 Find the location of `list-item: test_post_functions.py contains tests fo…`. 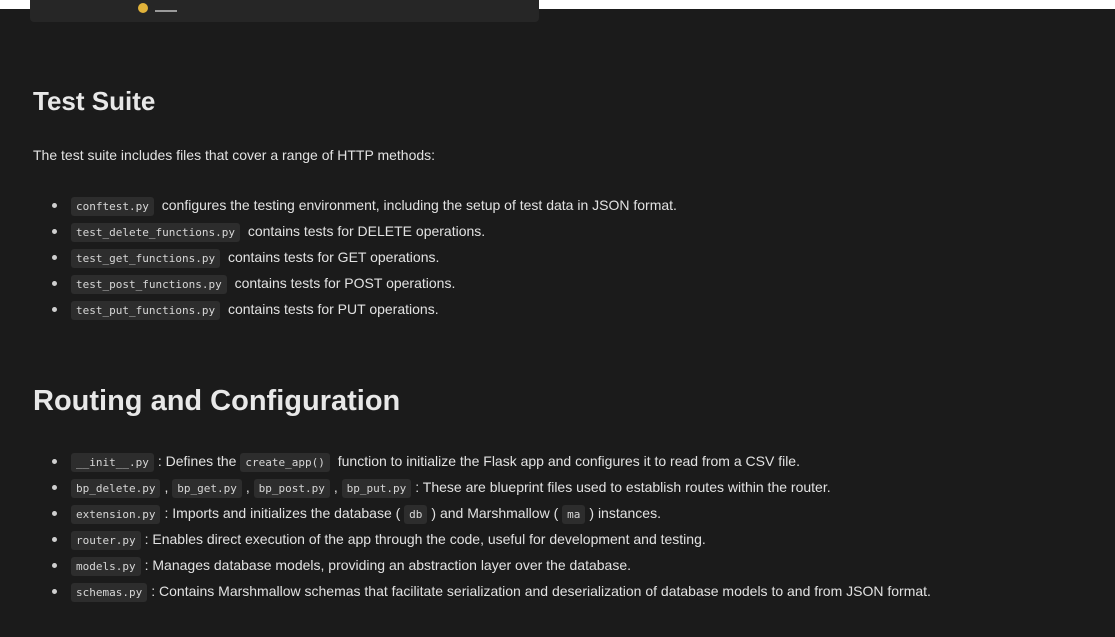

list-item: test_post_functions.py contains tests fo… is located at coordinates (582, 283).